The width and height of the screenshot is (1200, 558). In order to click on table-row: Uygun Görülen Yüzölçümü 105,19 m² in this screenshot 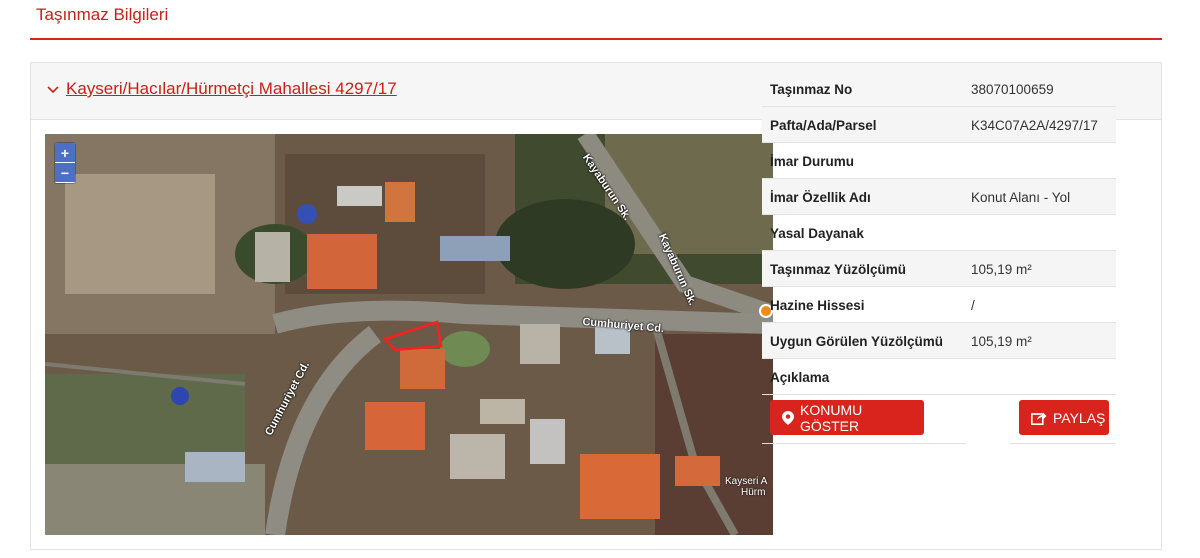, I will do `click(939, 341)`.